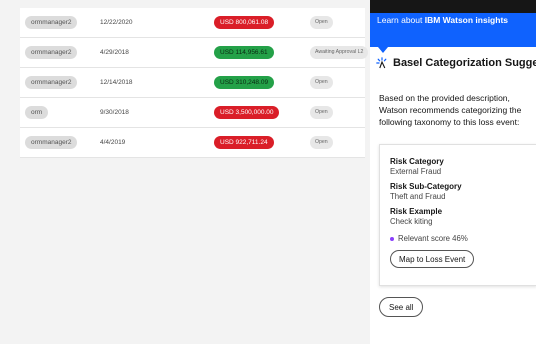  Describe the element at coordinates (244, 52) in the screenshot. I see `amount-badge: USD 114,956.61` at that location.